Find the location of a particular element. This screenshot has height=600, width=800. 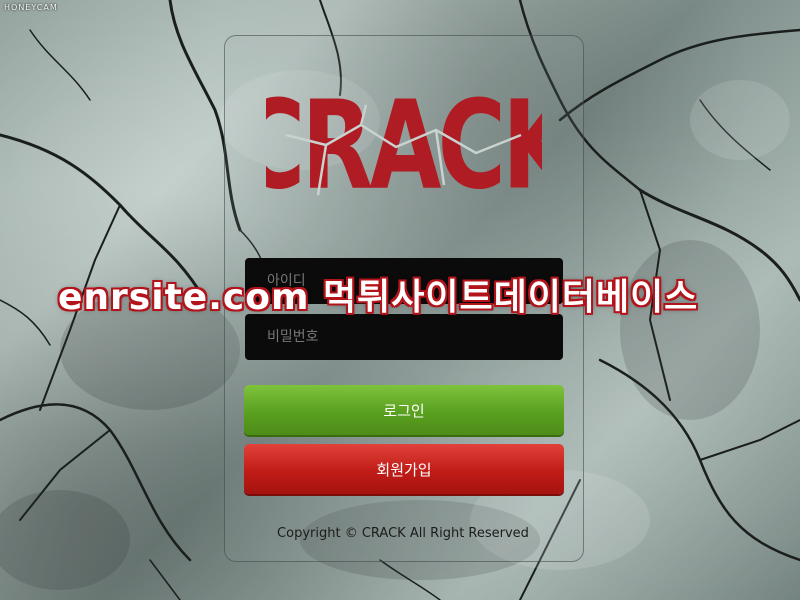

crack-logo-mark: CRACK is located at coordinates (409, 145).